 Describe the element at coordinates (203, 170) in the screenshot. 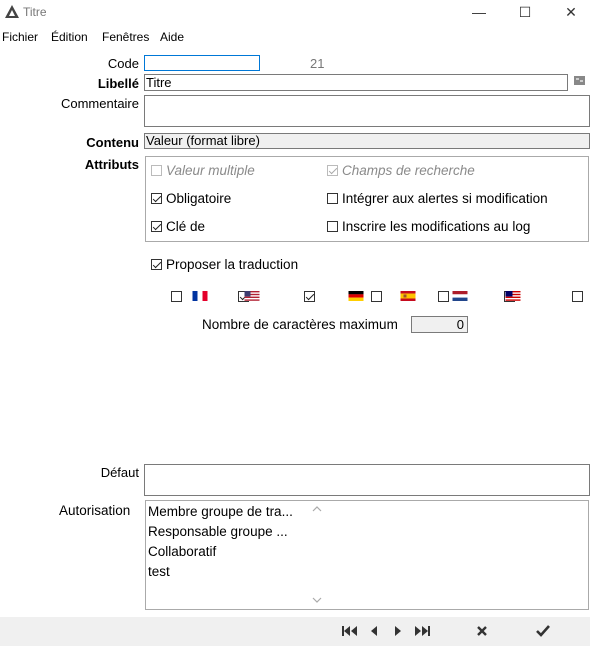

I see `attr-valeur-multiple: Valeur multiple` at that location.